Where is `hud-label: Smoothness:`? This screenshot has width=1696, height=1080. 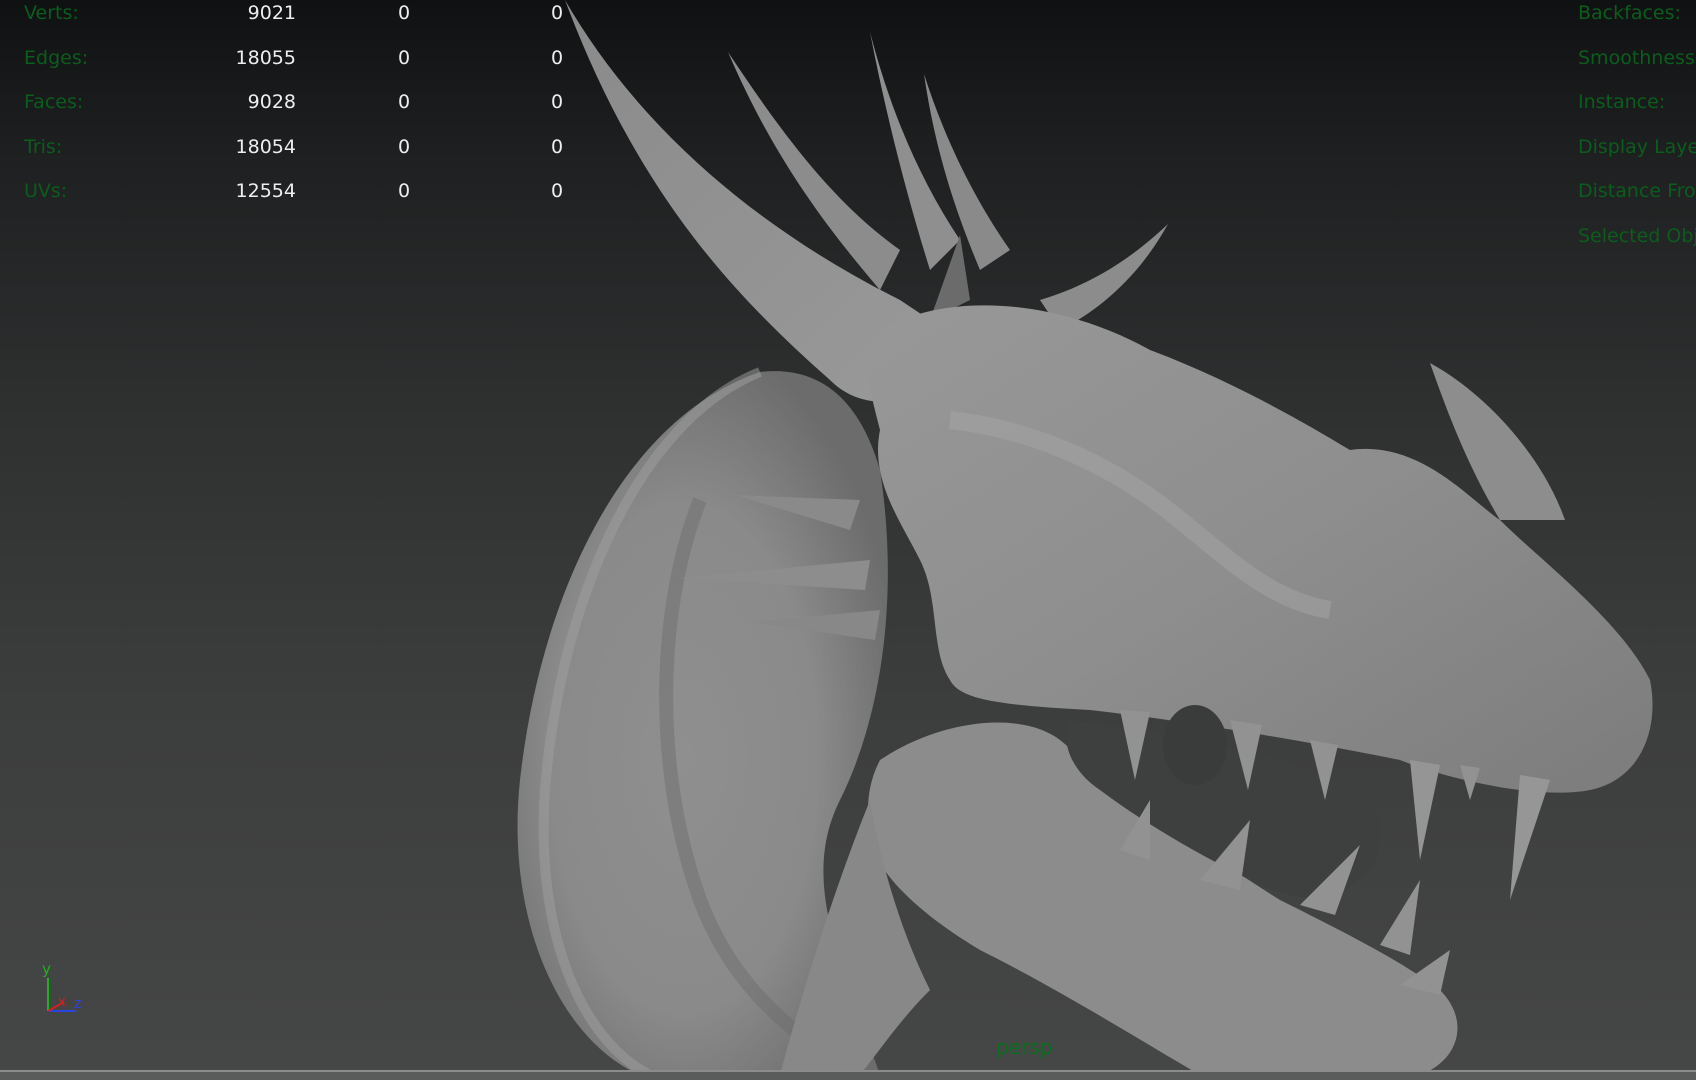 hud-label: Smoothness: is located at coordinates (1637, 57).